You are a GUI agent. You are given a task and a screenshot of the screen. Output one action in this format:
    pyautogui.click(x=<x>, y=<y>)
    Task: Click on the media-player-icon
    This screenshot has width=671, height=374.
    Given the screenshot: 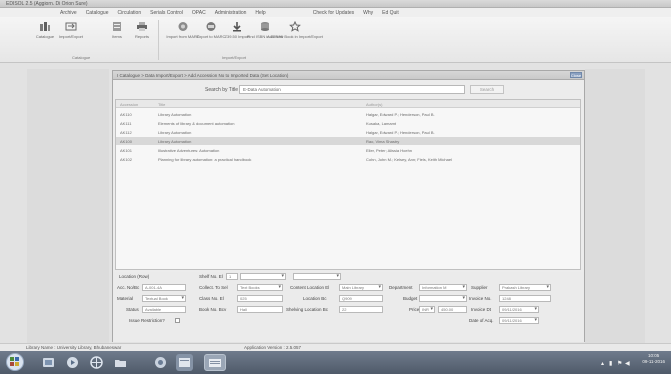 What is the action you would take?
    pyautogui.click(x=72, y=362)
    